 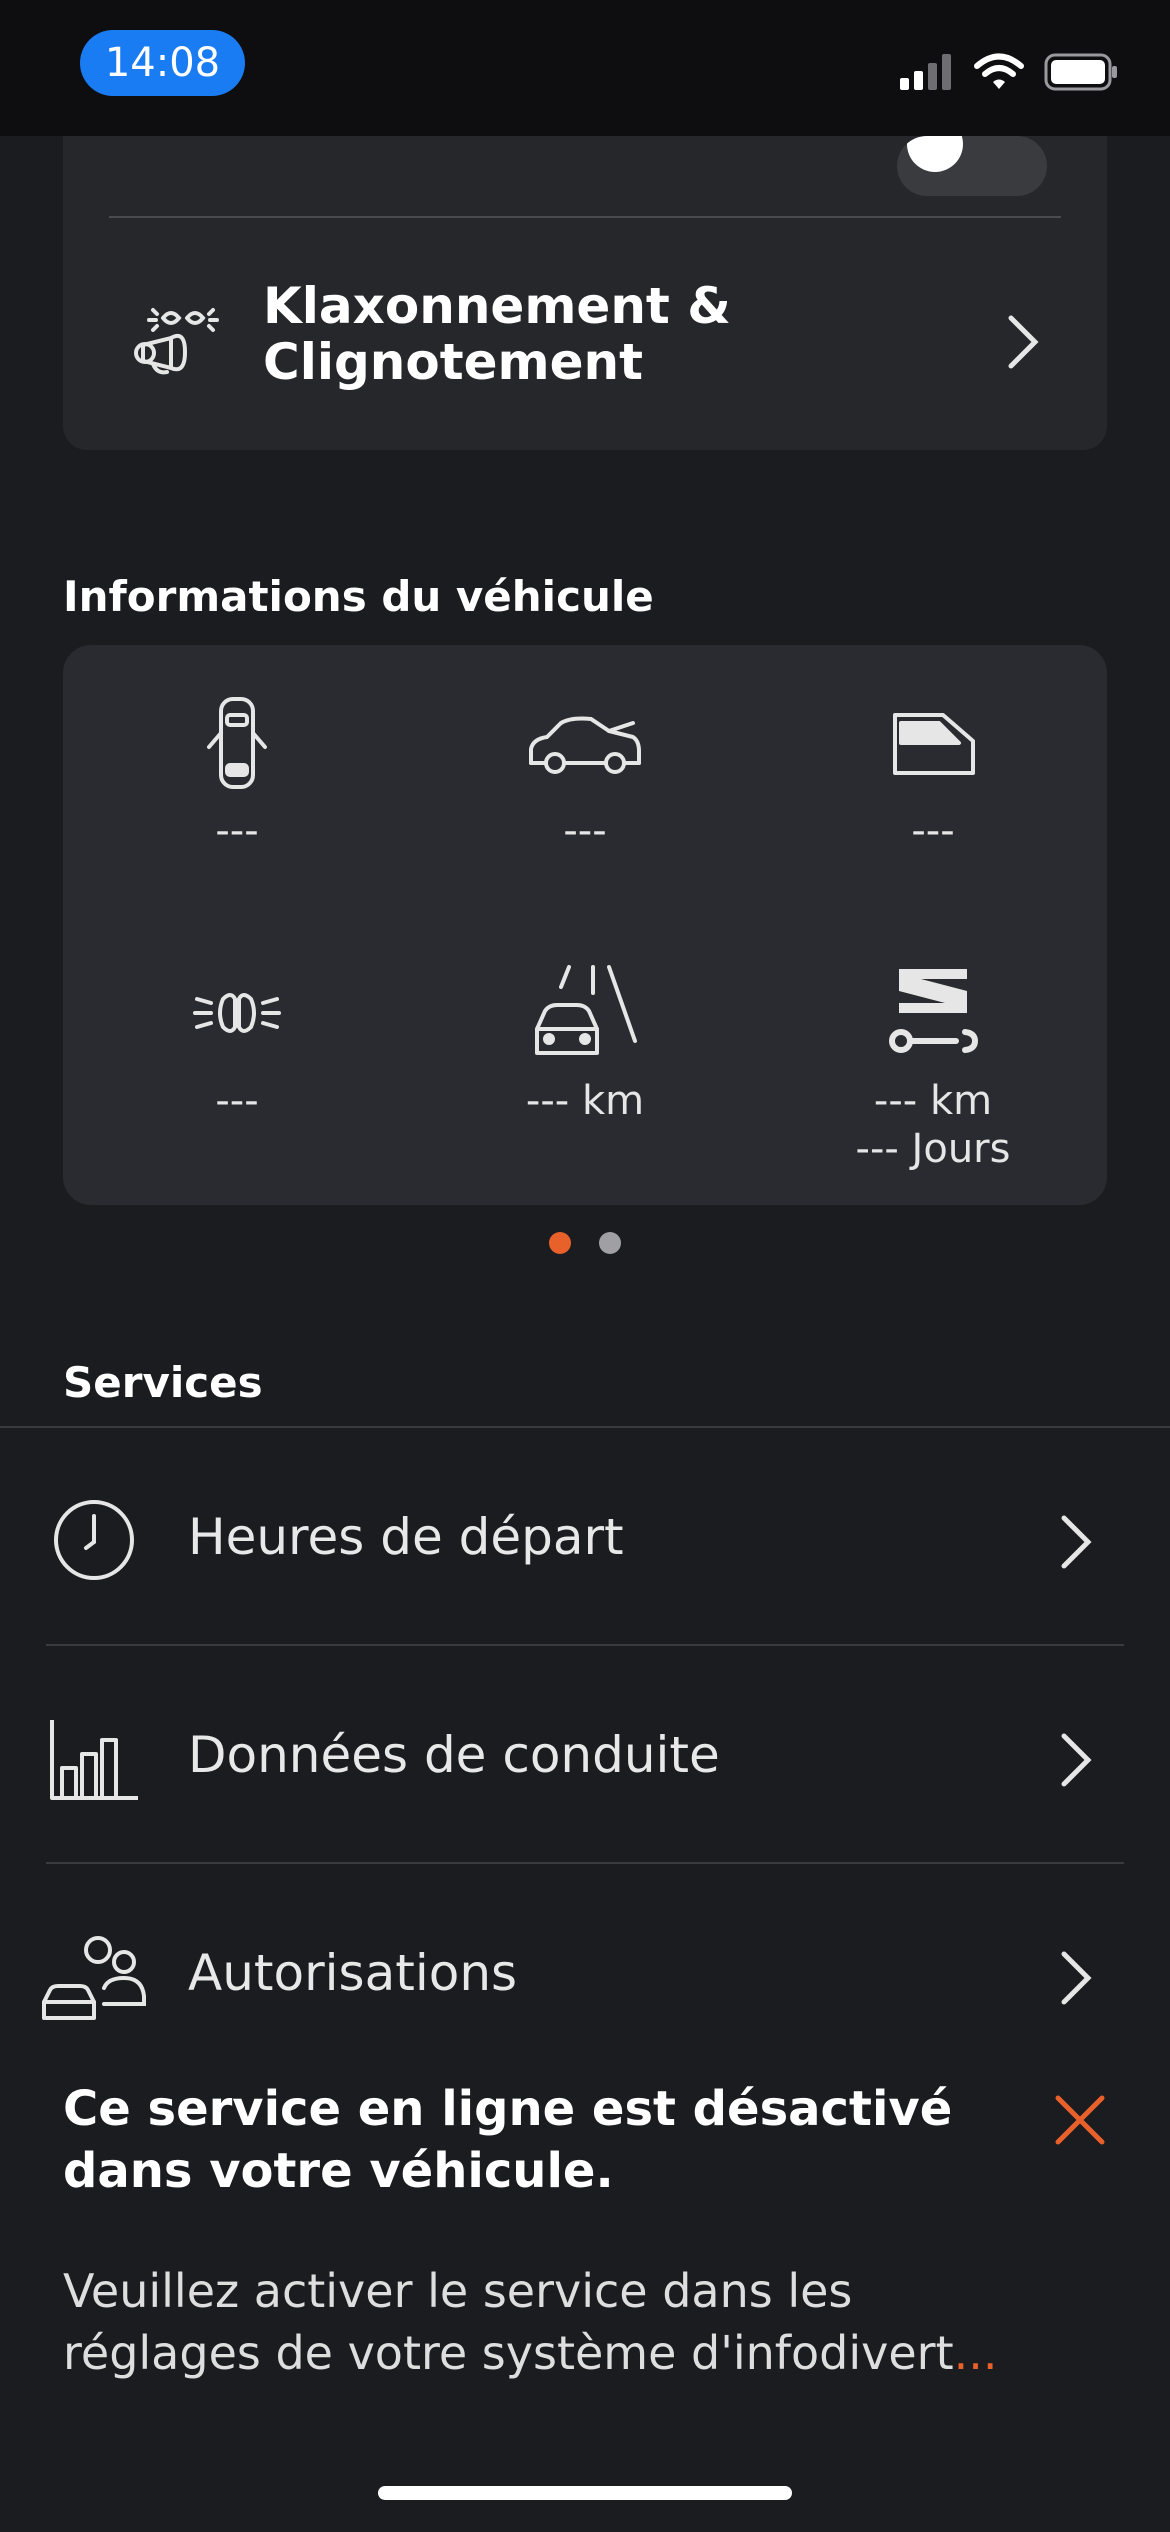 What do you see at coordinates (585, 745) in the screenshot?
I see `car-trunk-icon` at bounding box center [585, 745].